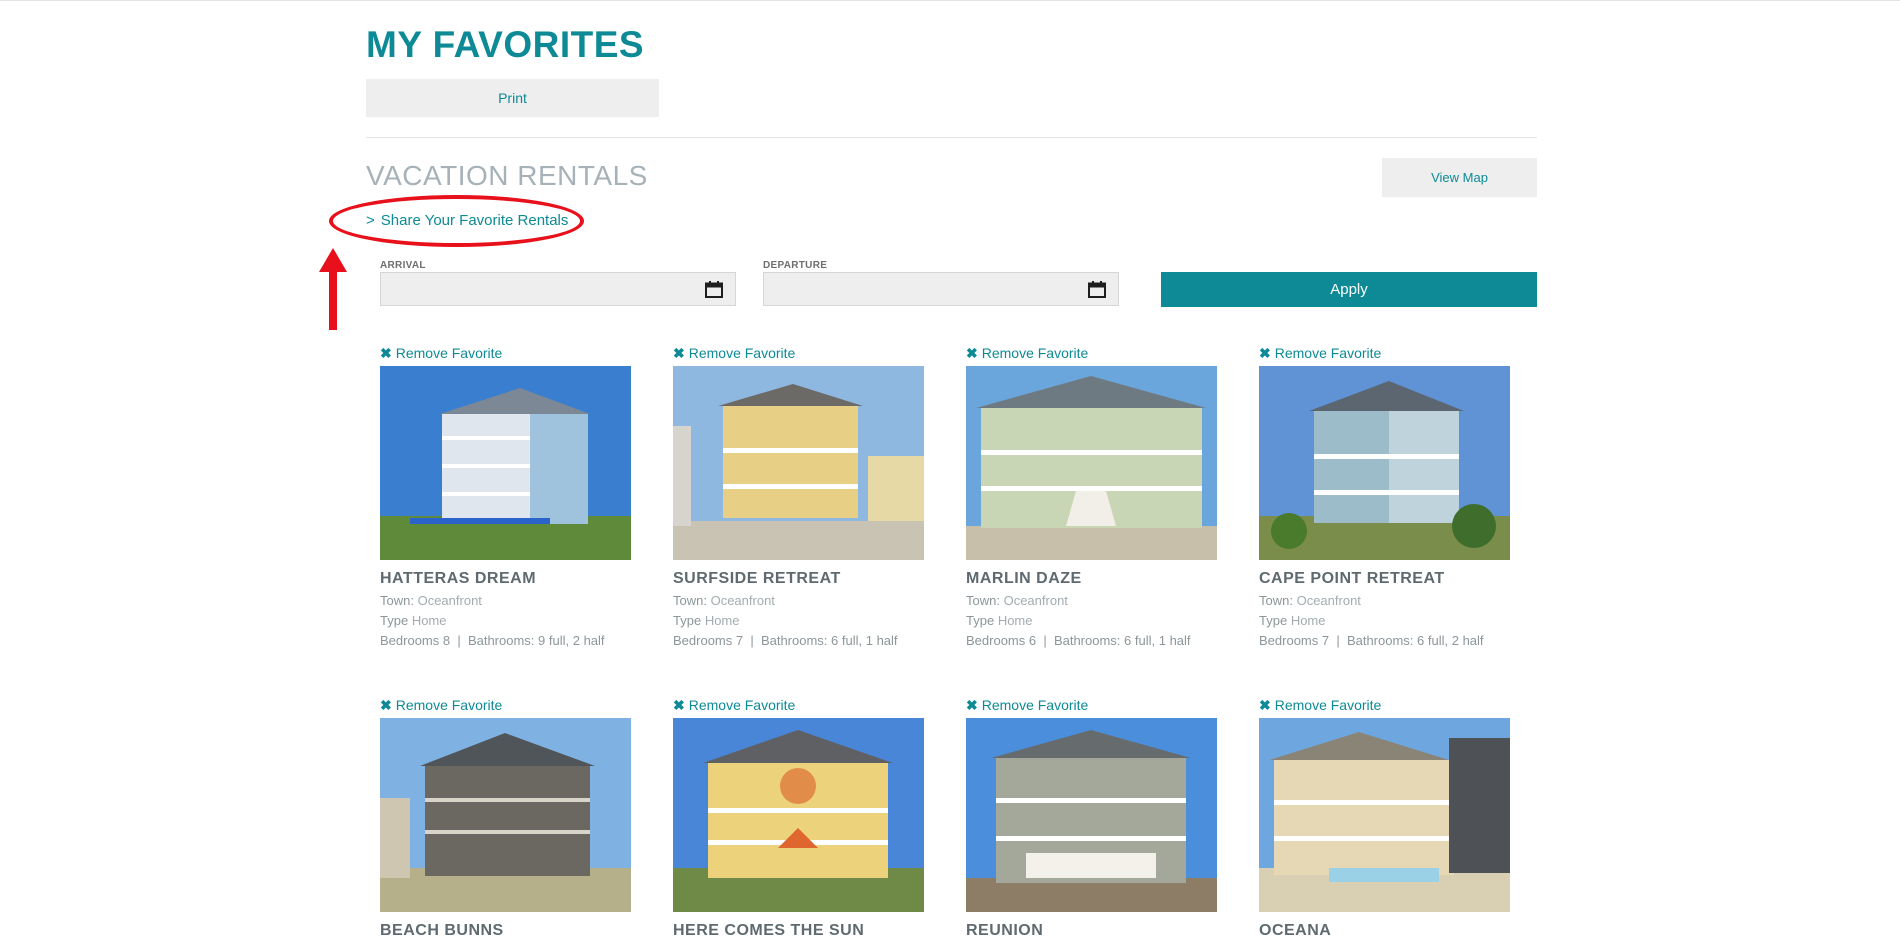 Image resolution: width=1900 pixels, height=940 pixels. I want to click on property-rooms: Bedrooms 7 | Bathrooms: 6 full, 2 half, so click(1371, 640).